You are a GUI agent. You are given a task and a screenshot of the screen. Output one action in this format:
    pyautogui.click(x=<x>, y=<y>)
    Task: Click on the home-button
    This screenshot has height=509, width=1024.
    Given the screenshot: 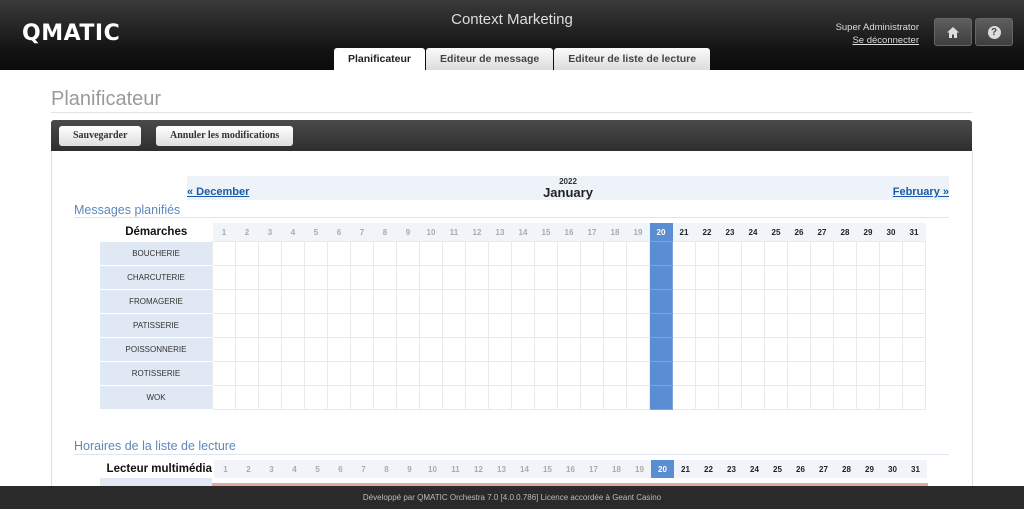 What is the action you would take?
    pyautogui.click(x=953, y=32)
    